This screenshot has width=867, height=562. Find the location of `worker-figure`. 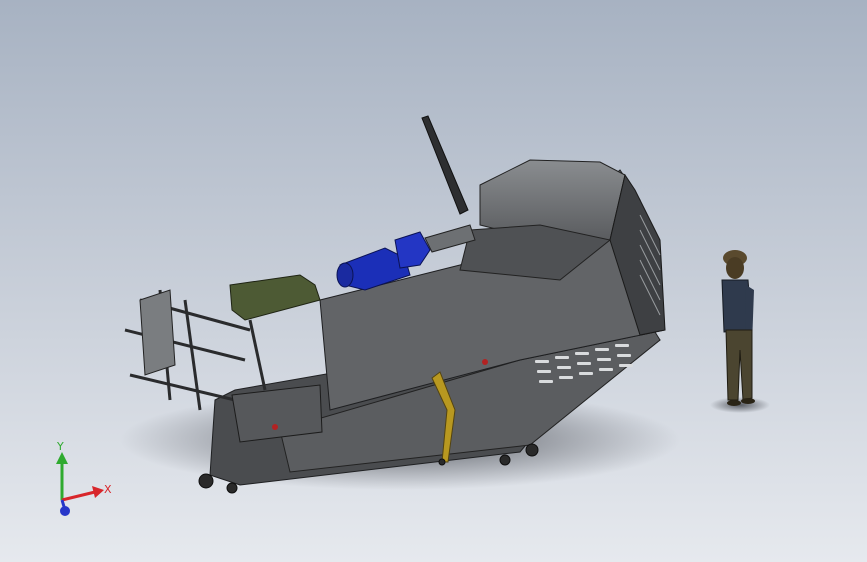

worker-figure is located at coordinates (738, 328).